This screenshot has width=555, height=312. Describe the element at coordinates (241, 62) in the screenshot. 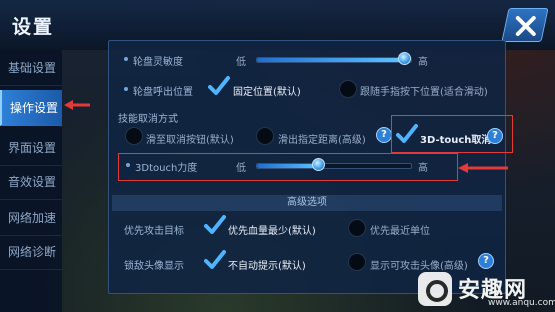

I see `joystick-sensitivity-low: 低` at that location.